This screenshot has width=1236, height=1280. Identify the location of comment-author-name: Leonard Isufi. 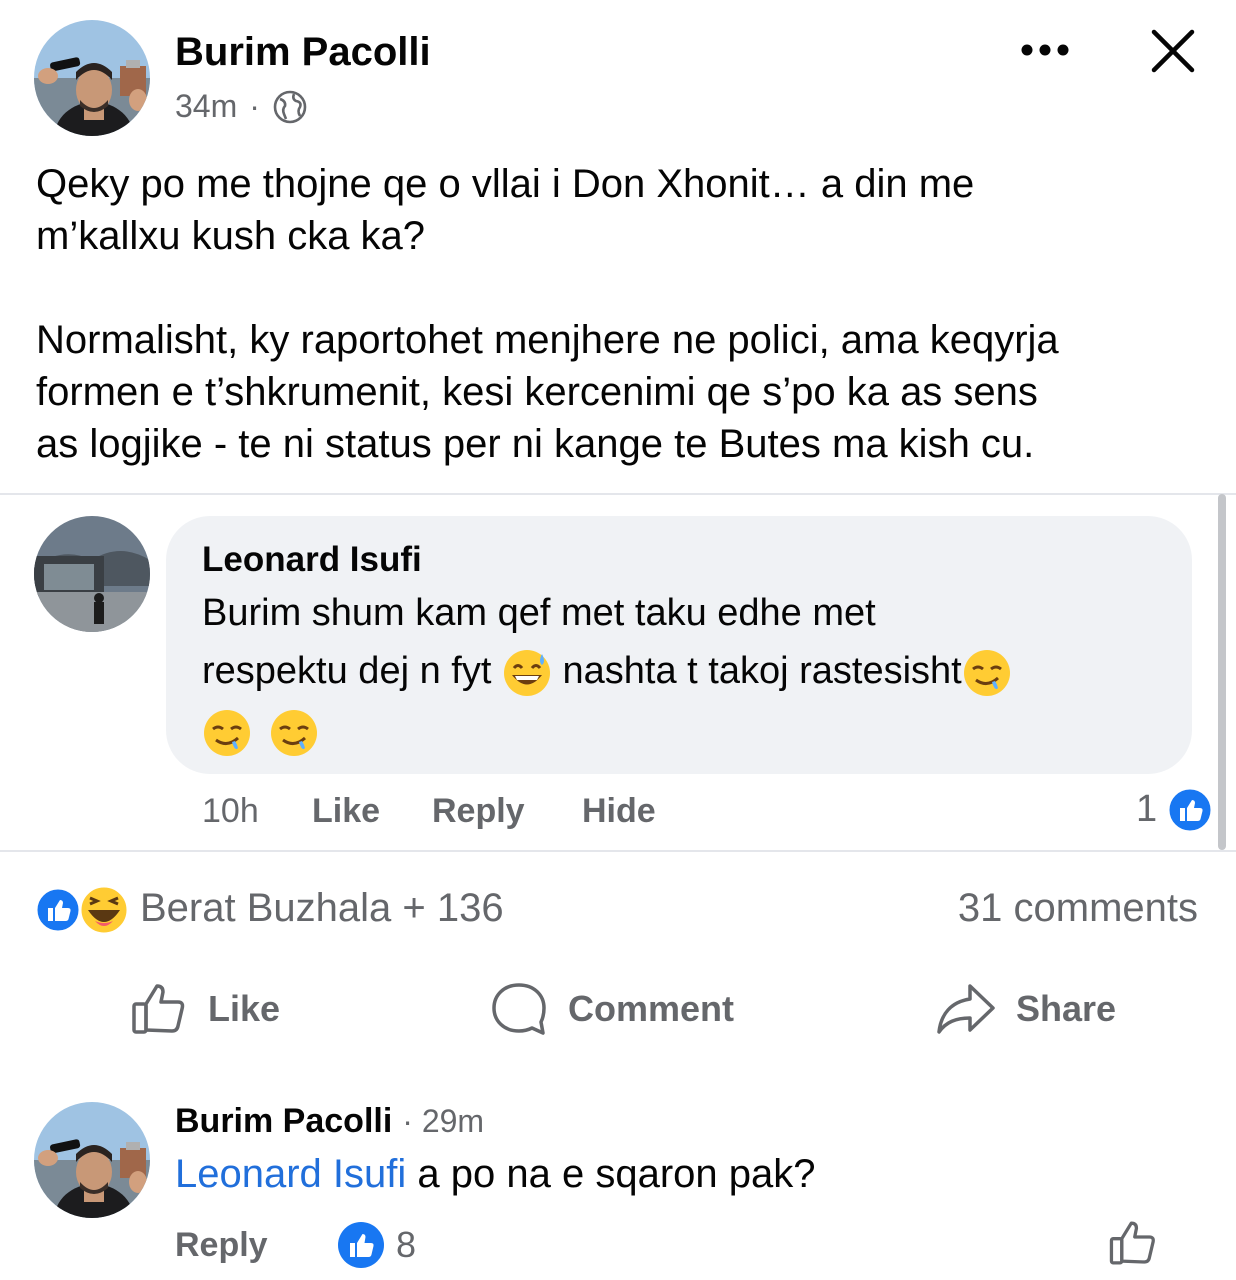
(312, 560).